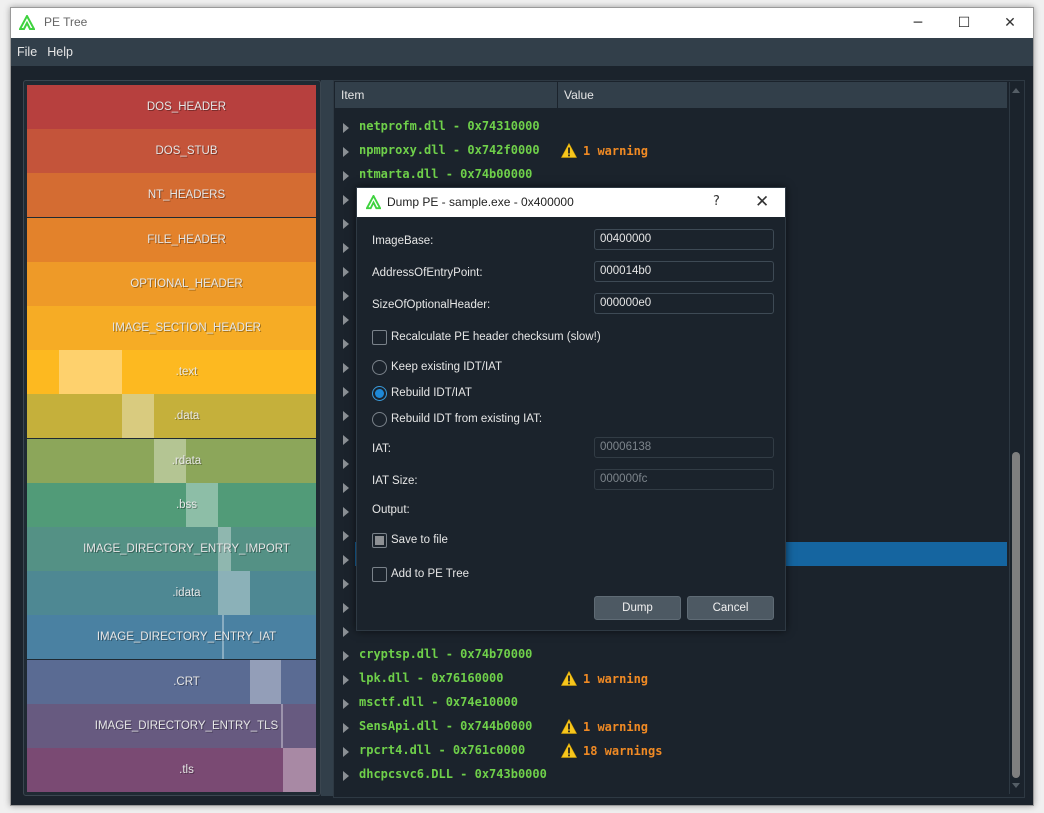  What do you see at coordinates (1016, 615) in the screenshot?
I see `scroll-thumb` at bounding box center [1016, 615].